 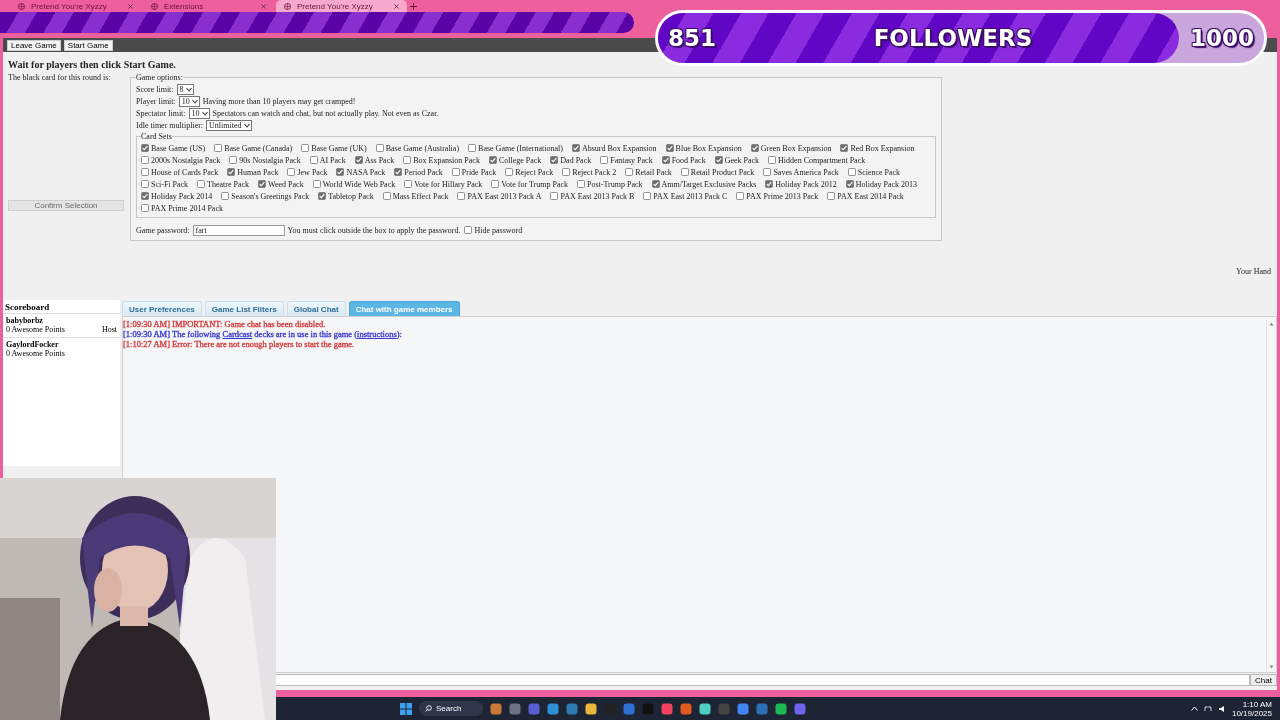 What do you see at coordinates (709, 184) in the screenshot?
I see `card-set-label: Amm/Target Exclusive Packs` at bounding box center [709, 184].